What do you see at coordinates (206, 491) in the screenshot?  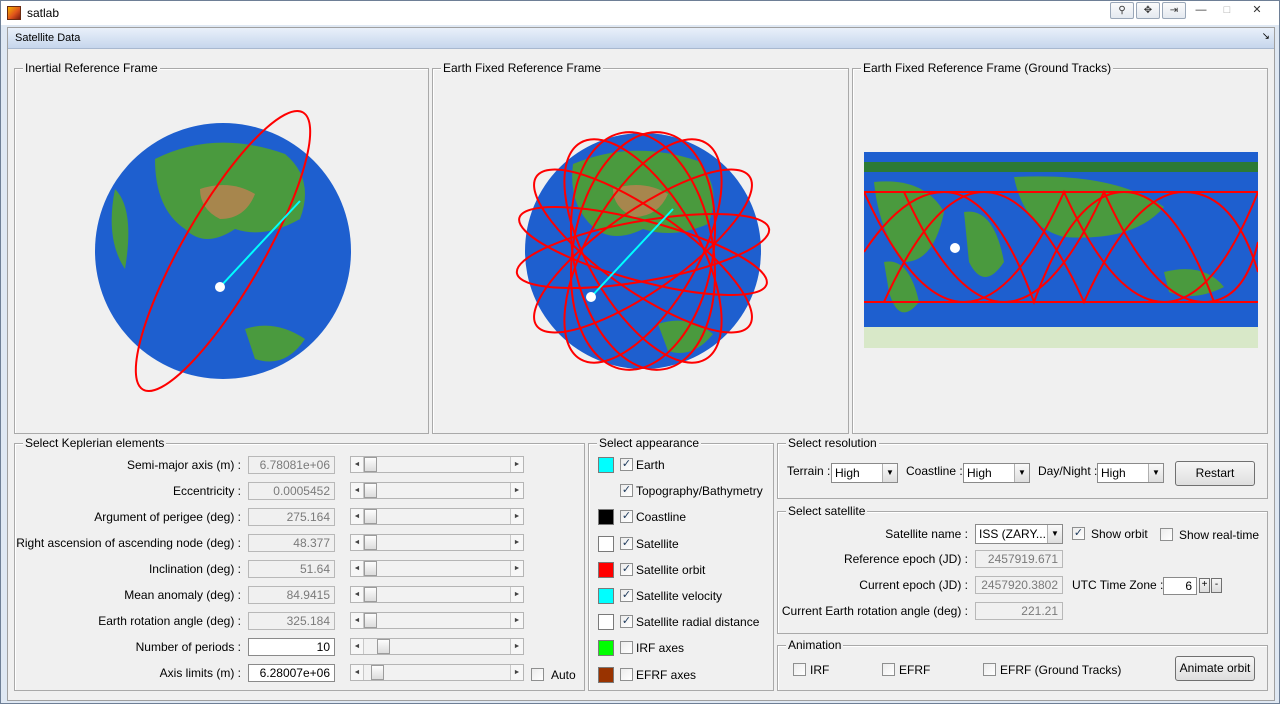 I see `kepler-row-label: Eccentricity :` at bounding box center [206, 491].